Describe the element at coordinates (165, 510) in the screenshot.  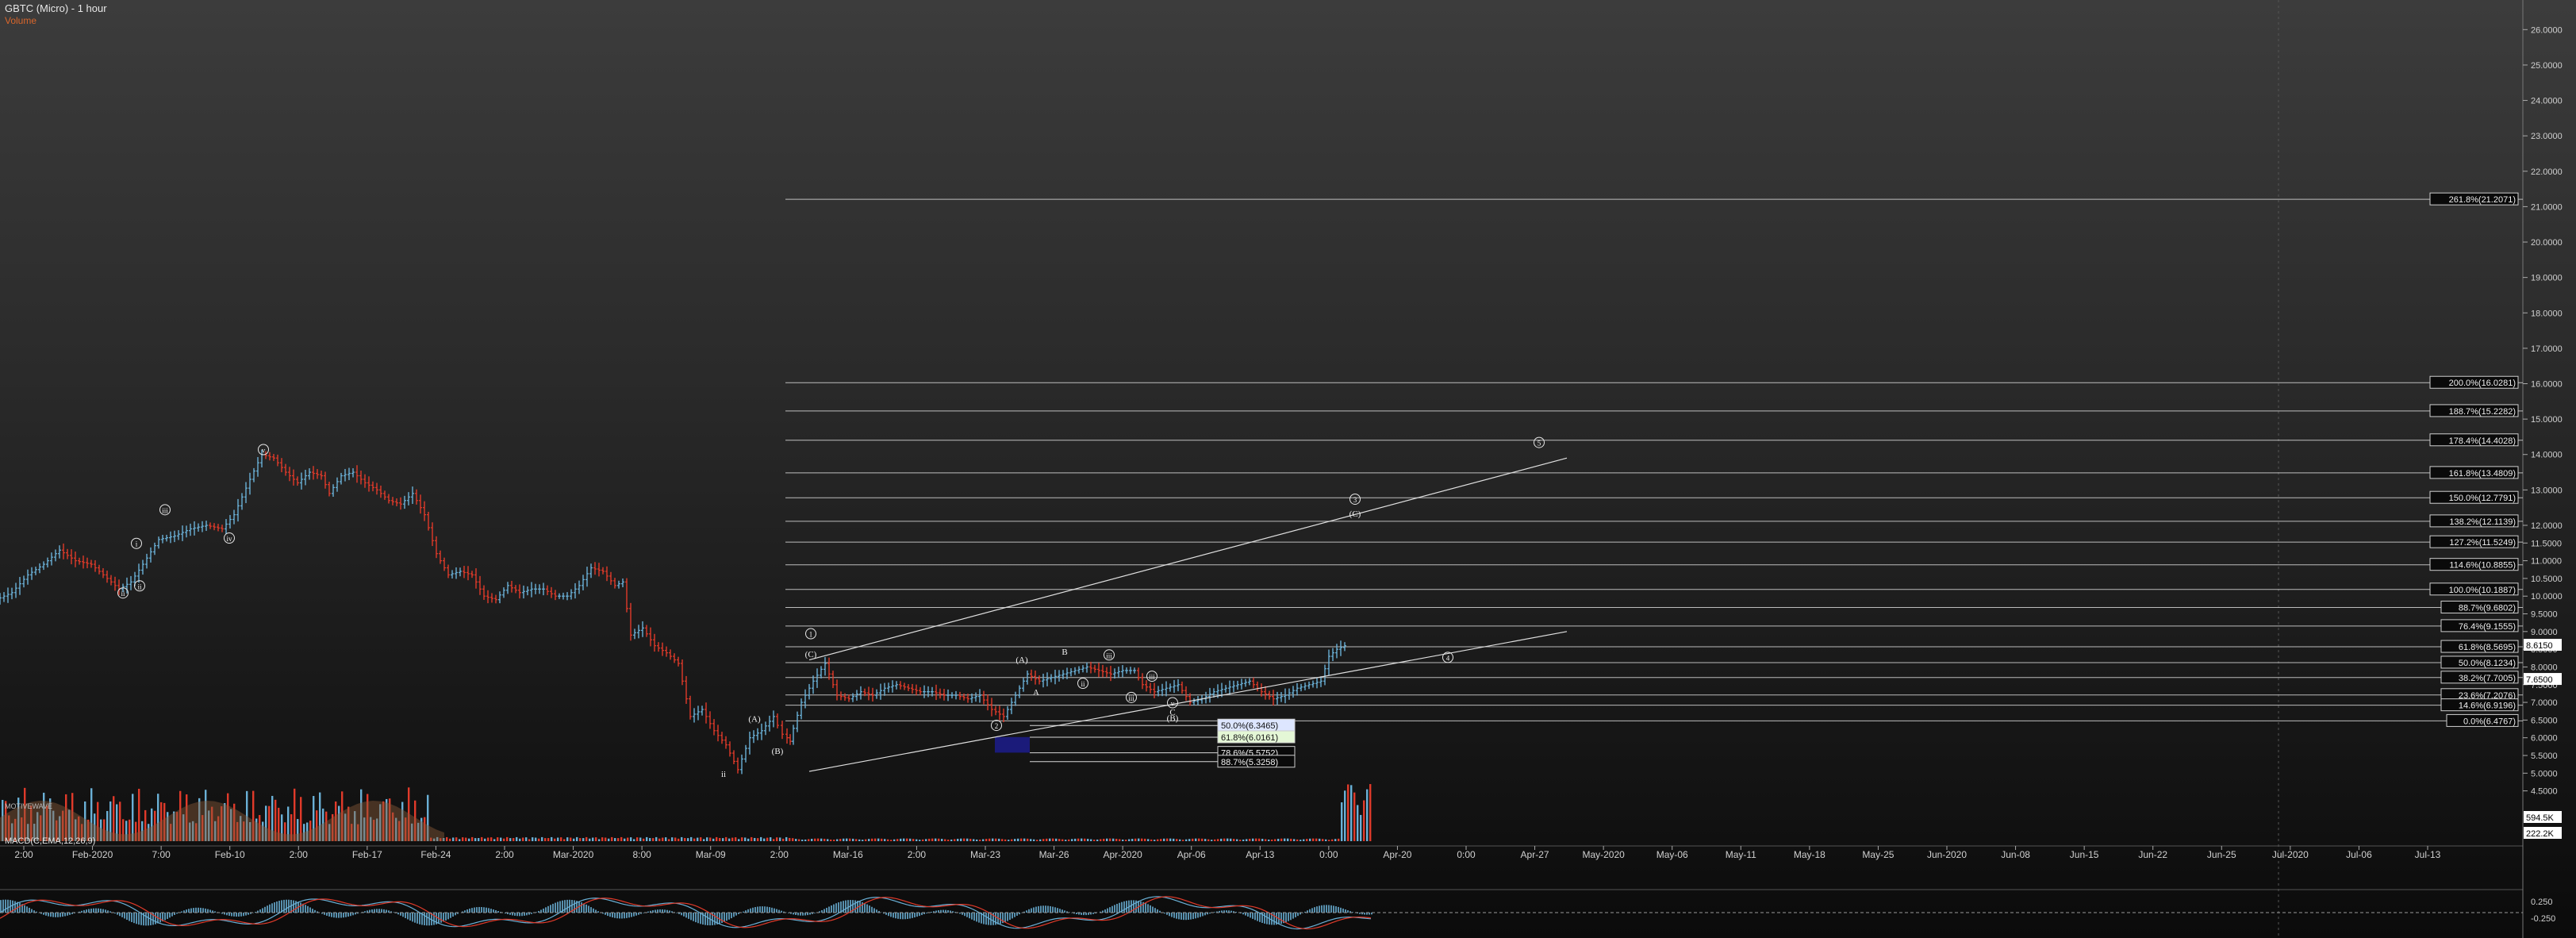
I see `wave-label: iii` at that location.